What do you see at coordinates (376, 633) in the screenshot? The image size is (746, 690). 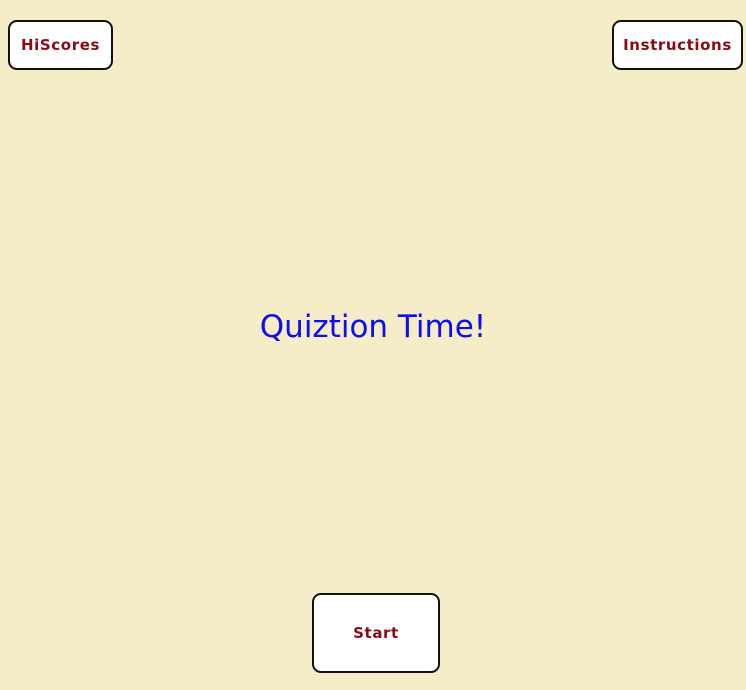 I see `start-button: Start` at bounding box center [376, 633].